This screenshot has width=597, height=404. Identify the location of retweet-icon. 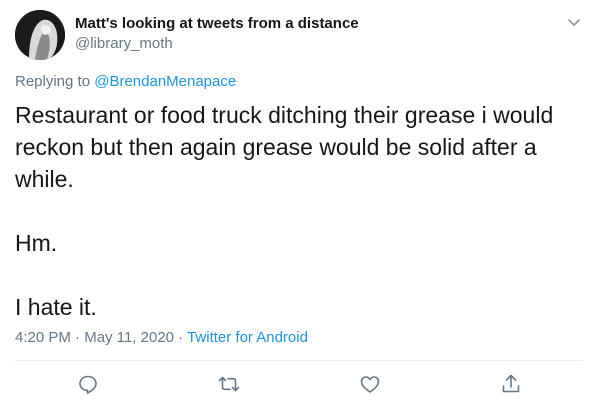
(229, 384).